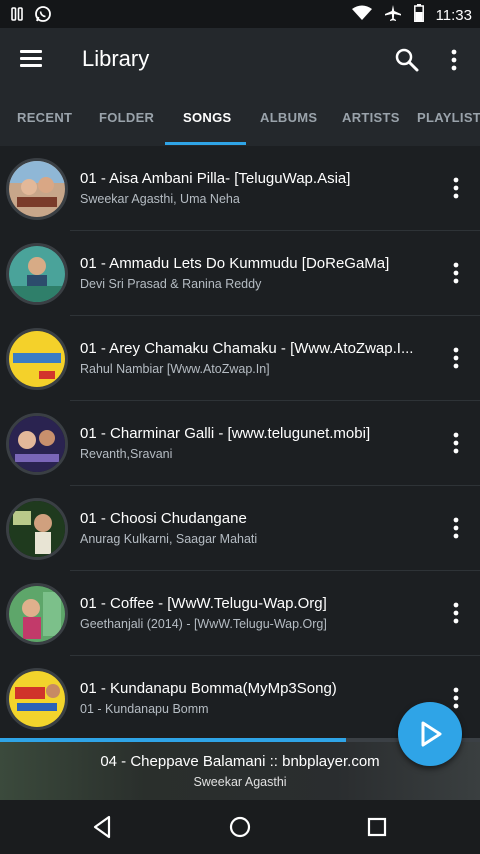 This screenshot has height=854, width=480. Describe the element at coordinates (103, 827) in the screenshot. I see `back-icon` at that location.